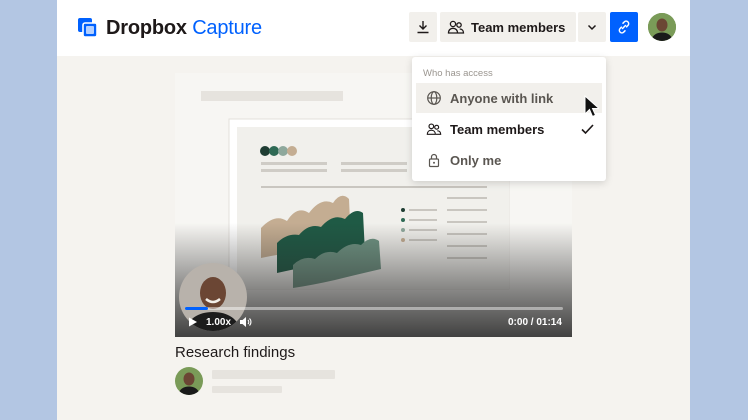  I want to click on access-option-team: Team members, so click(509, 129).